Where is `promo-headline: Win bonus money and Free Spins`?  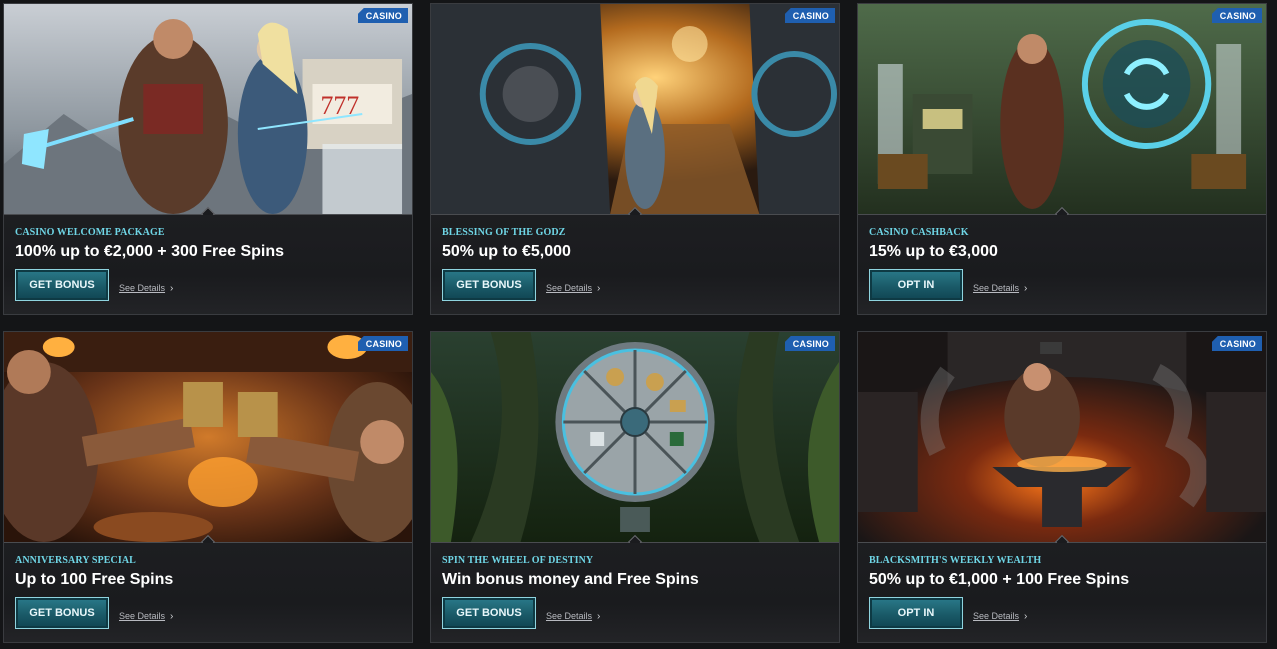
promo-headline: Win bonus money and Free Spins is located at coordinates (570, 579).